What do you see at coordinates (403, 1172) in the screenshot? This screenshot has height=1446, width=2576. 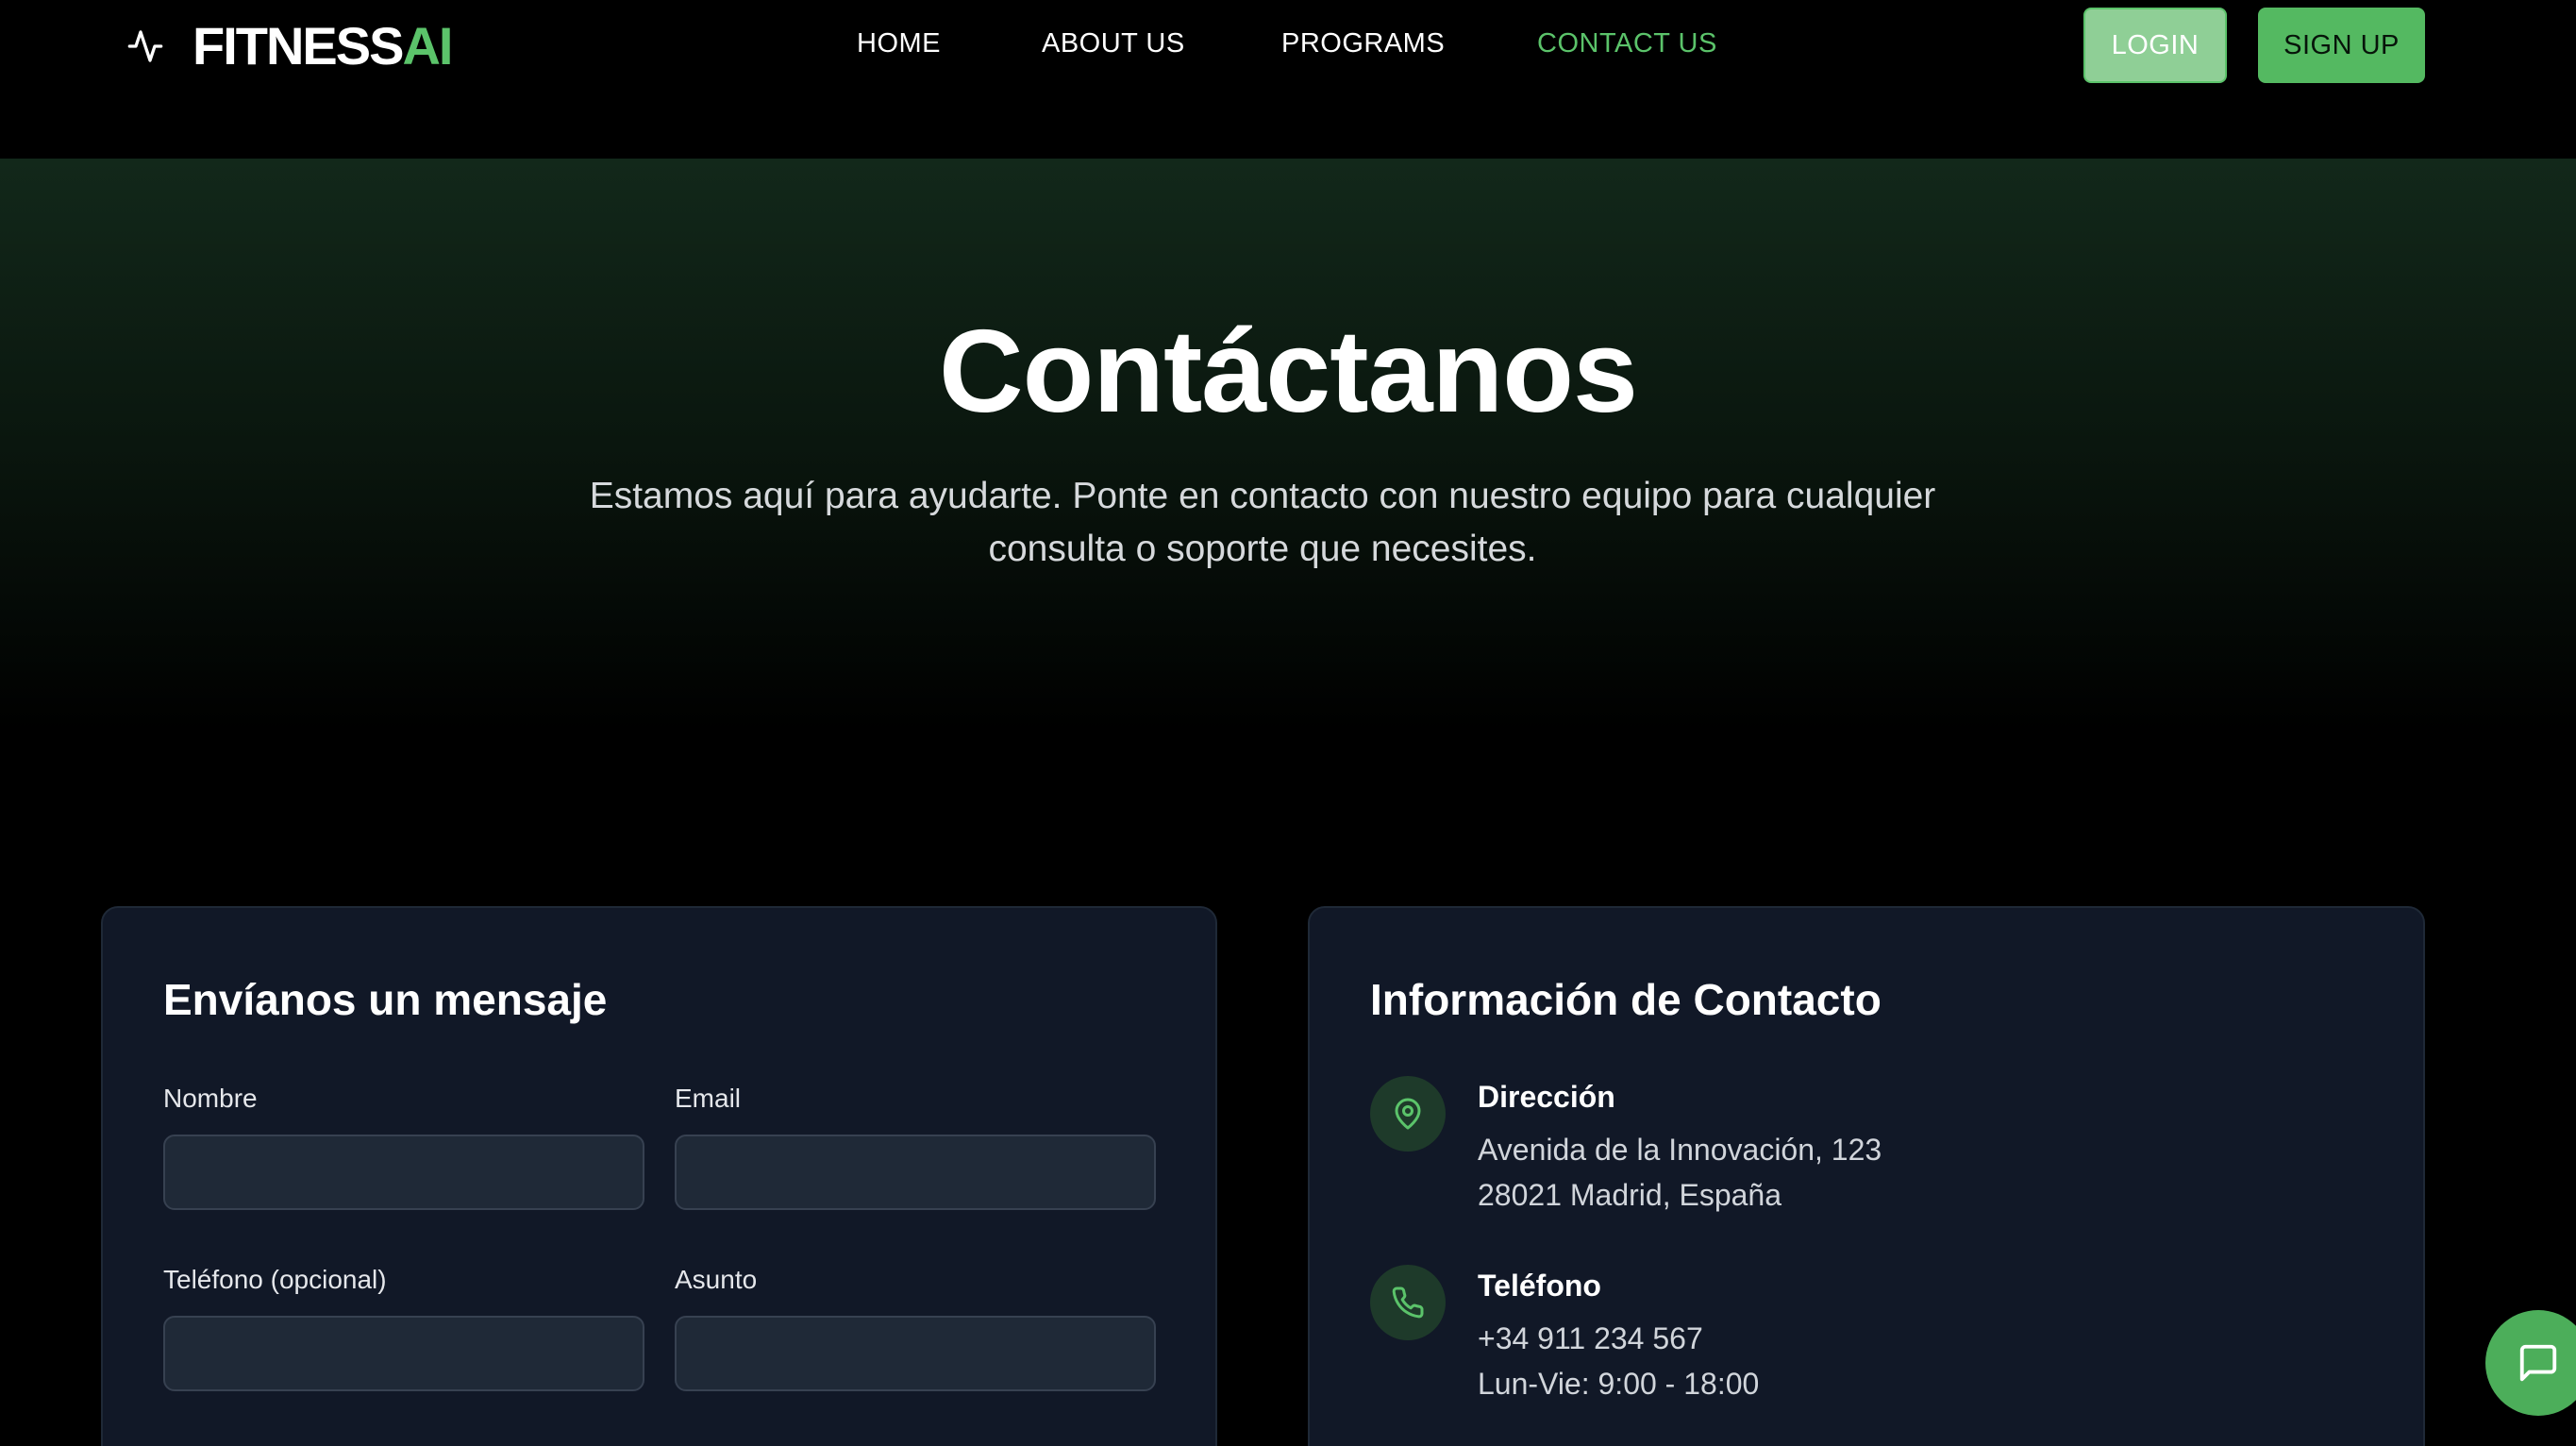 I see `name-input` at bounding box center [403, 1172].